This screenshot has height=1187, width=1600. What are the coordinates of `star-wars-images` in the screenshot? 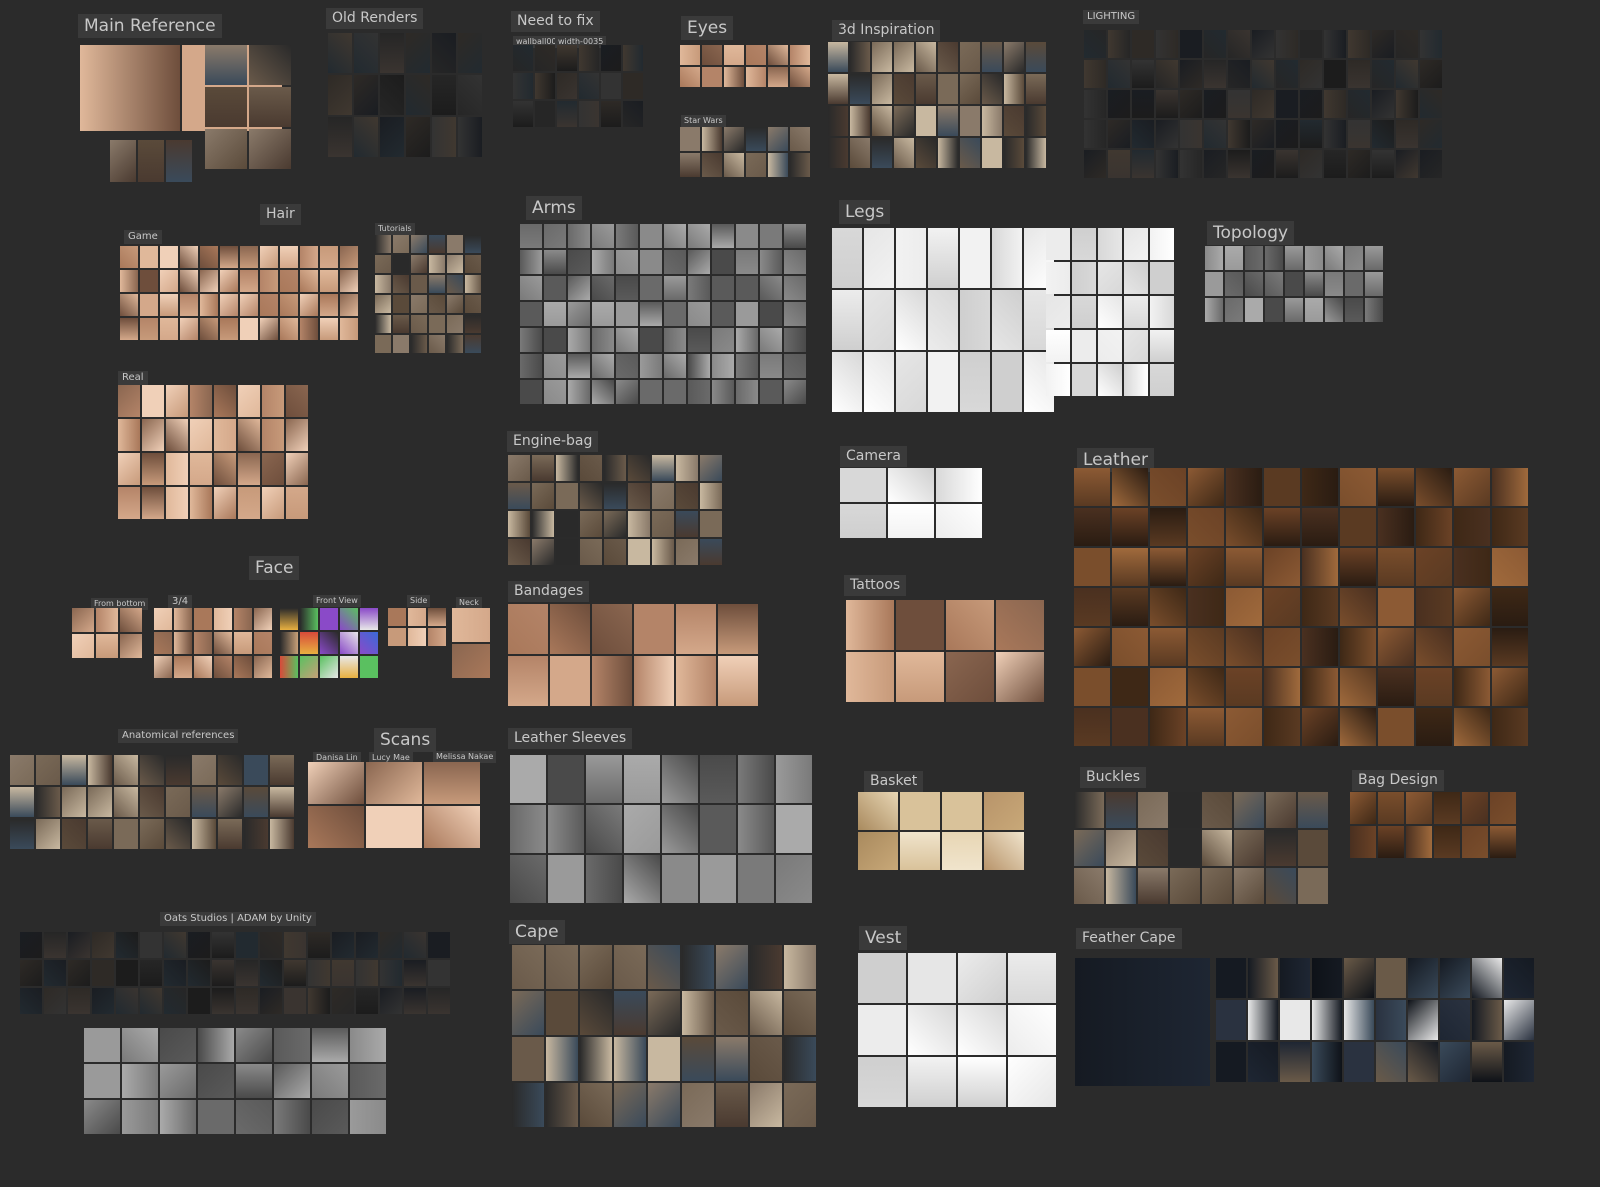 It's located at (747, 154).